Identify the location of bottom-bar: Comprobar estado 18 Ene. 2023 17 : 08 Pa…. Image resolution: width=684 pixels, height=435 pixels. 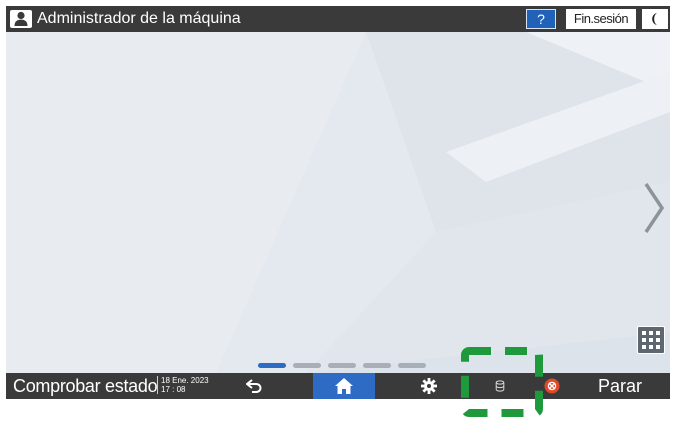
(338, 386).